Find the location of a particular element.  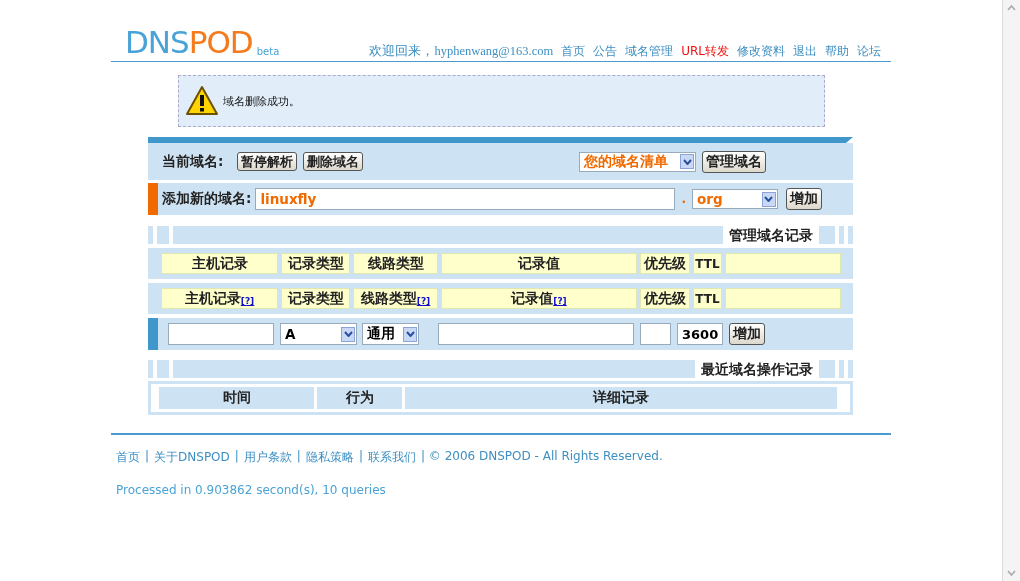

column-header: 主机记录 is located at coordinates (219, 263).